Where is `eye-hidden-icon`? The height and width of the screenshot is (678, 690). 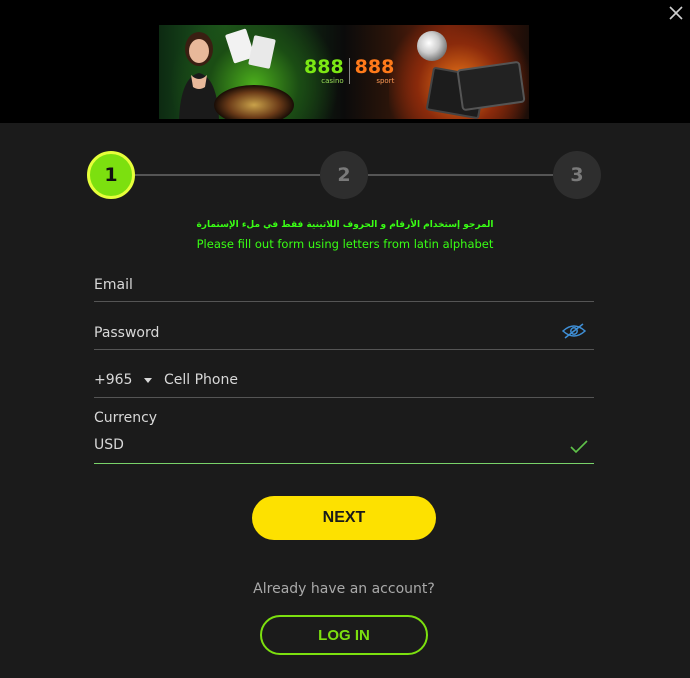
eye-hidden-icon is located at coordinates (574, 331).